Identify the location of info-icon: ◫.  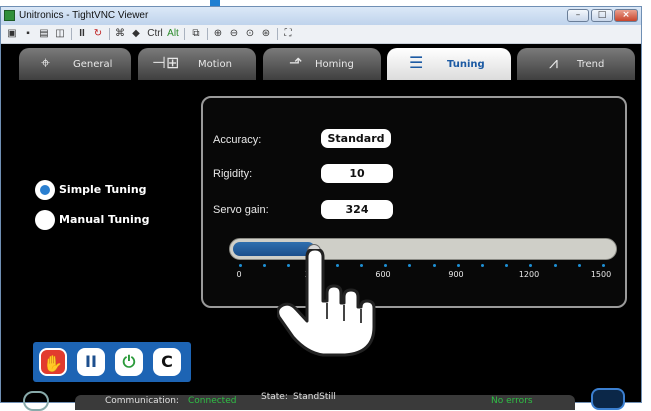
(60, 34).